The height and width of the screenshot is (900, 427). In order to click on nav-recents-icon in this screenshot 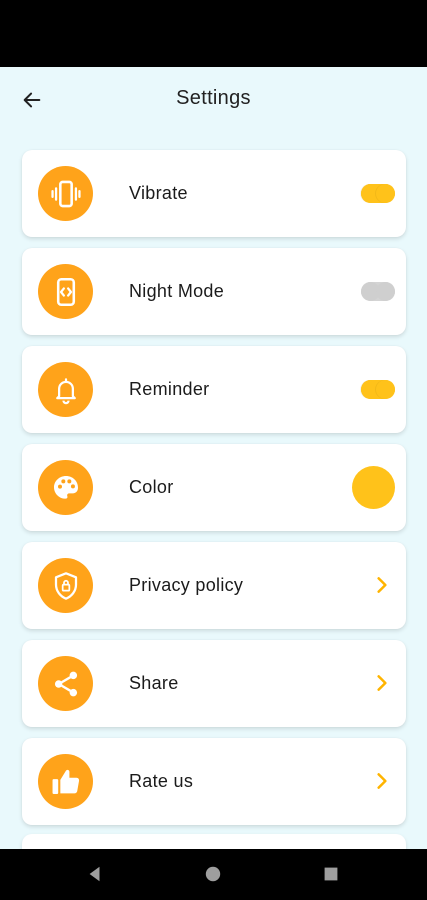, I will do `click(331, 874)`.